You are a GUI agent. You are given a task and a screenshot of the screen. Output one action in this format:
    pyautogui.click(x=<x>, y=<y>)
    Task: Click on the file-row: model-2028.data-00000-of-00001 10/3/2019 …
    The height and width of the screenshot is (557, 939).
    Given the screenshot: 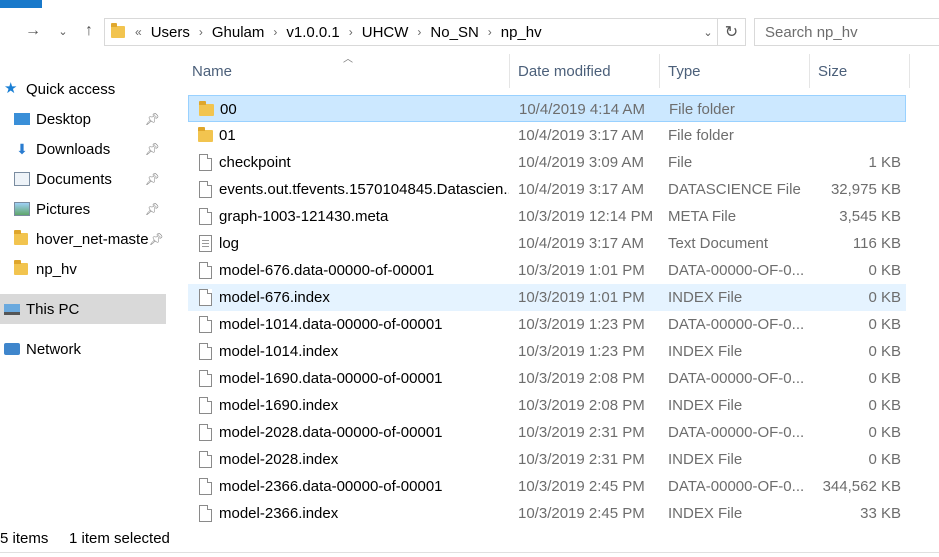 What is the action you would take?
    pyautogui.click(x=547, y=432)
    